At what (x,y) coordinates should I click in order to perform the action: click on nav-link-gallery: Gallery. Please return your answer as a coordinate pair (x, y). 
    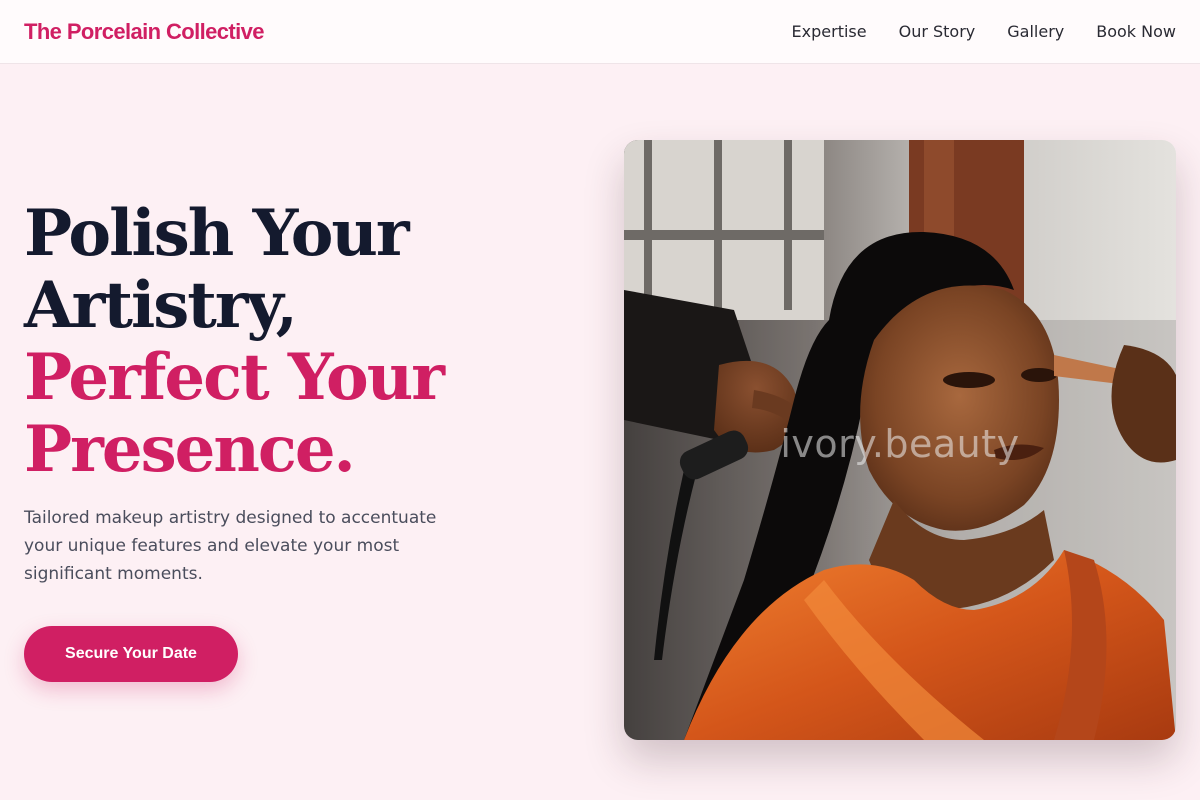
    Looking at the image, I should click on (1035, 31).